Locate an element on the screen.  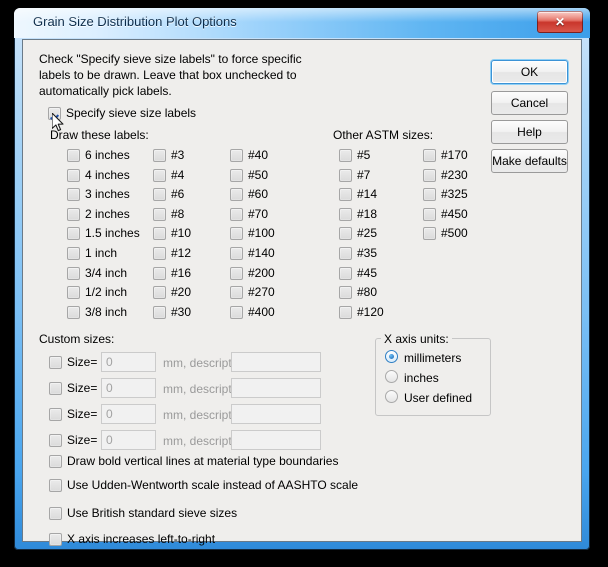
checkbox-label: #4 is located at coordinates (178, 174).